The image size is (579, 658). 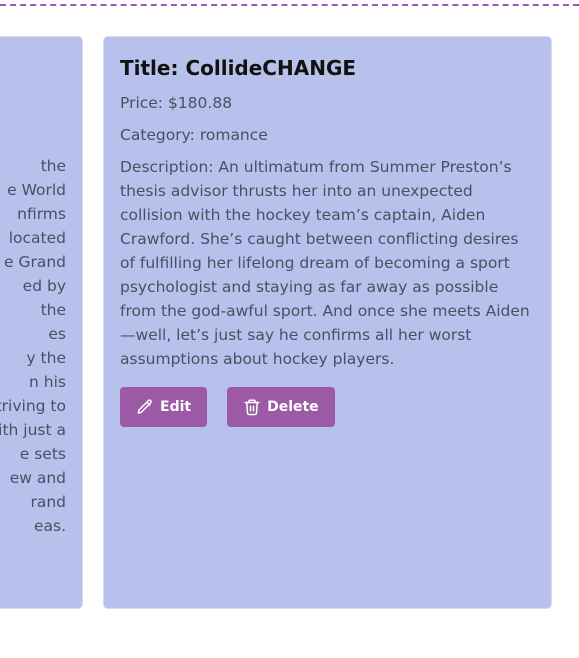 What do you see at coordinates (44, 286) in the screenshot?
I see `partial-description-line: ed by` at bounding box center [44, 286].